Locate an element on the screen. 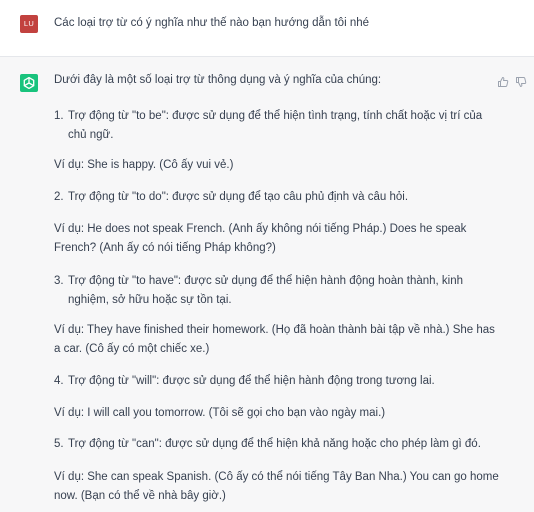 The width and height of the screenshot is (534, 512). list-item-number: 4. is located at coordinates (59, 381).